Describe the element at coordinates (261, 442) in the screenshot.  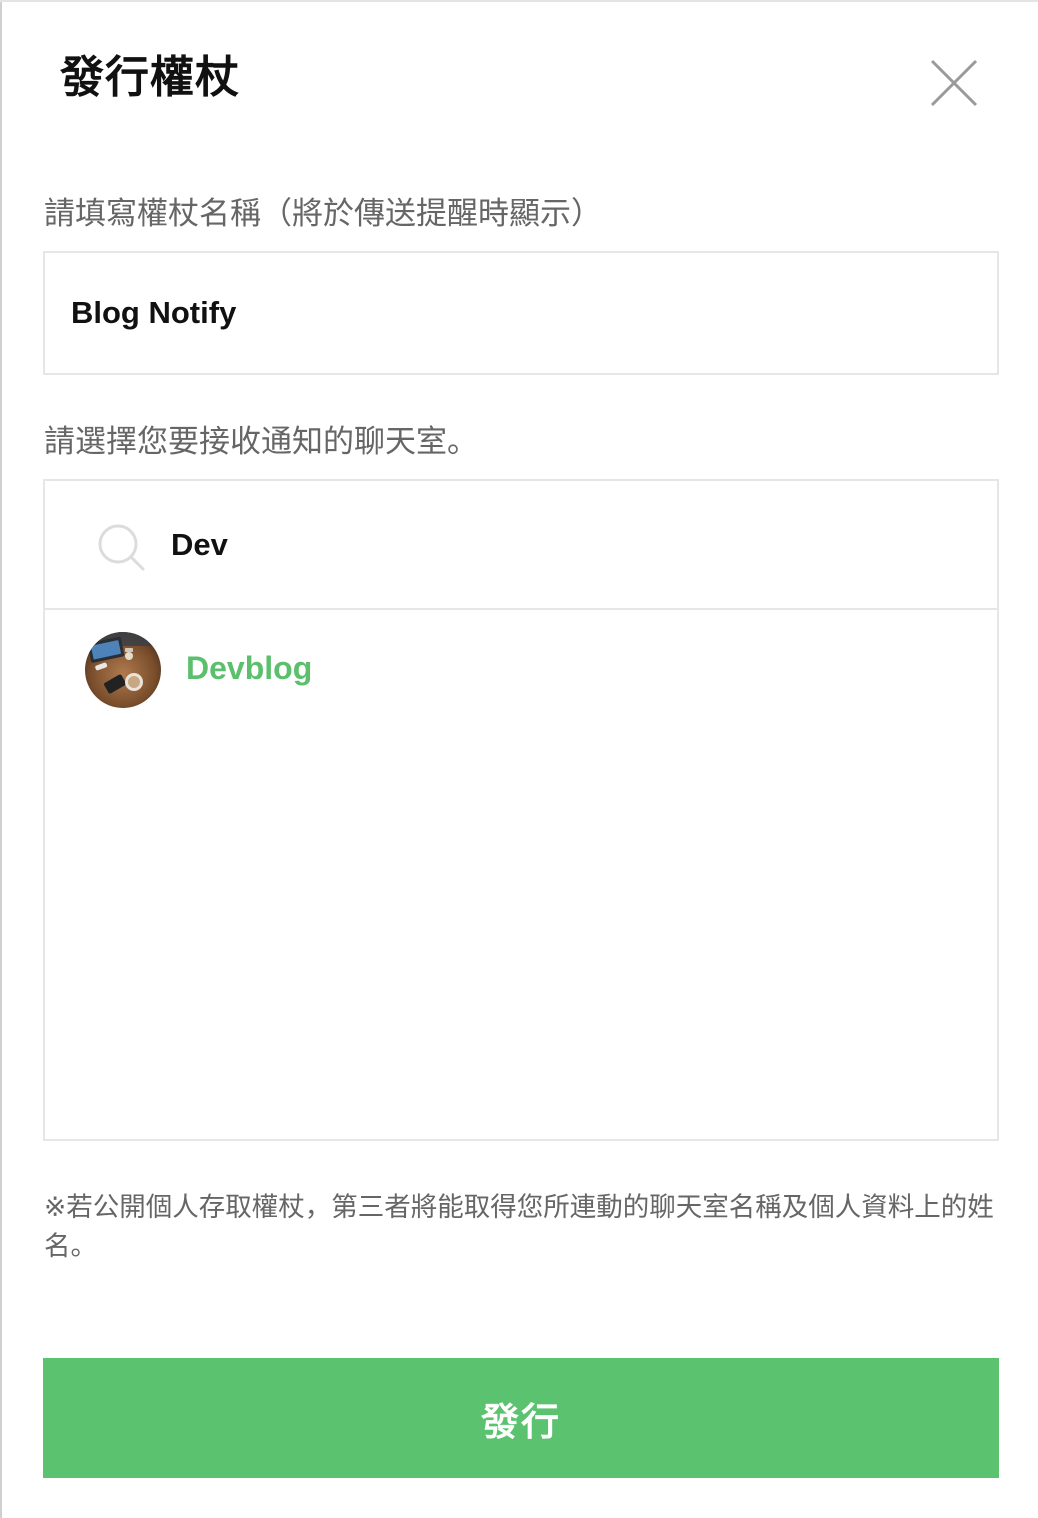
I see `chat-room-label: 請選擇您要接收通知的聊天室。` at that location.